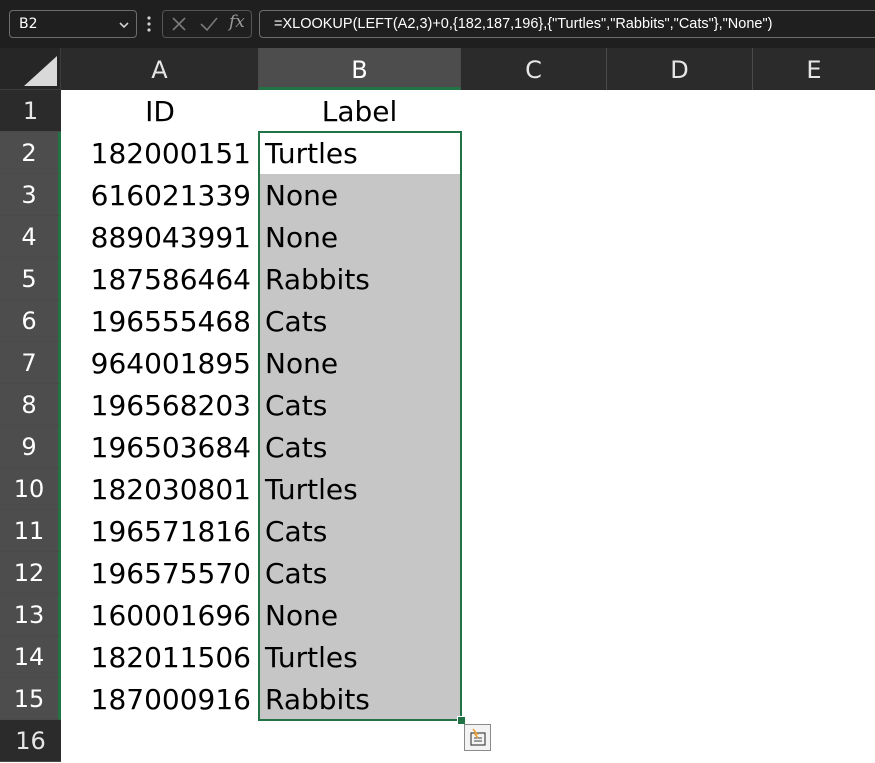 The height and width of the screenshot is (763, 875). What do you see at coordinates (160, 699) in the screenshot?
I see `cell-a15: 187000916` at bounding box center [160, 699].